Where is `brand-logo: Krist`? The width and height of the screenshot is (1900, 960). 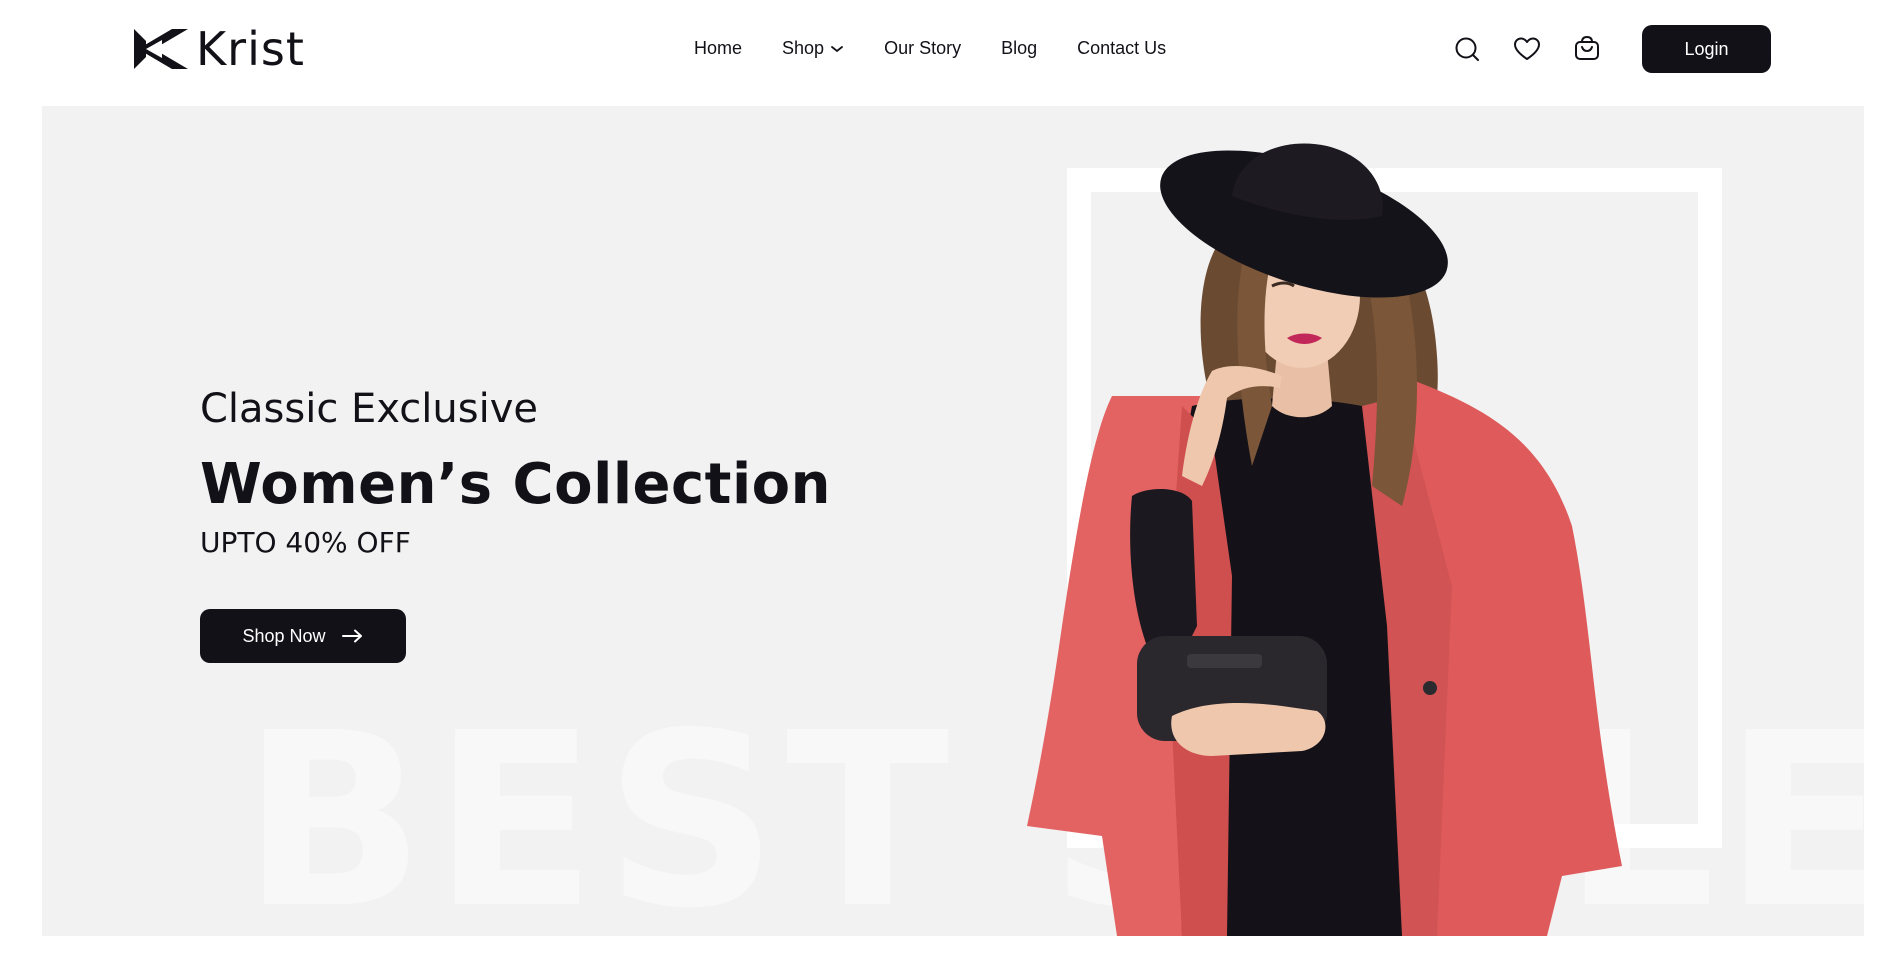 brand-logo: Krist is located at coordinates (218, 49).